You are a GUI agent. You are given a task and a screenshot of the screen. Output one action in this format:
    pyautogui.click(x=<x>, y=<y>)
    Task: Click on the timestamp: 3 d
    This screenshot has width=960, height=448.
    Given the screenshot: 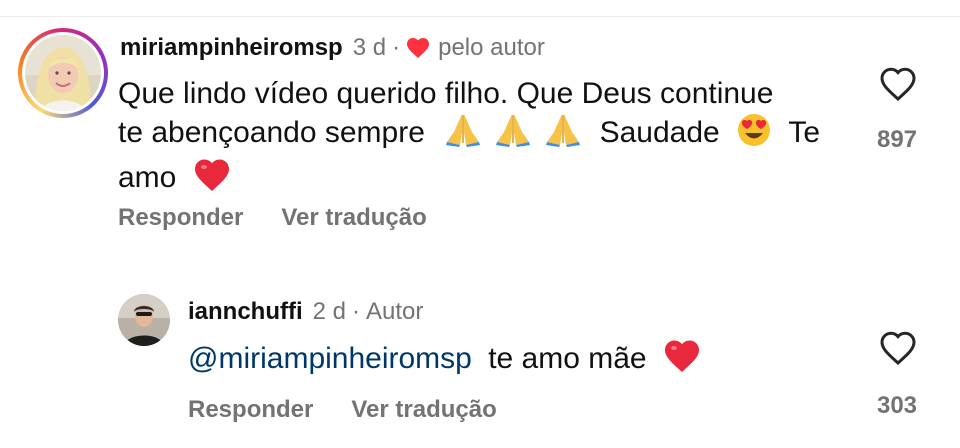 What is the action you would take?
    pyautogui.click(x=369, y=47)
    